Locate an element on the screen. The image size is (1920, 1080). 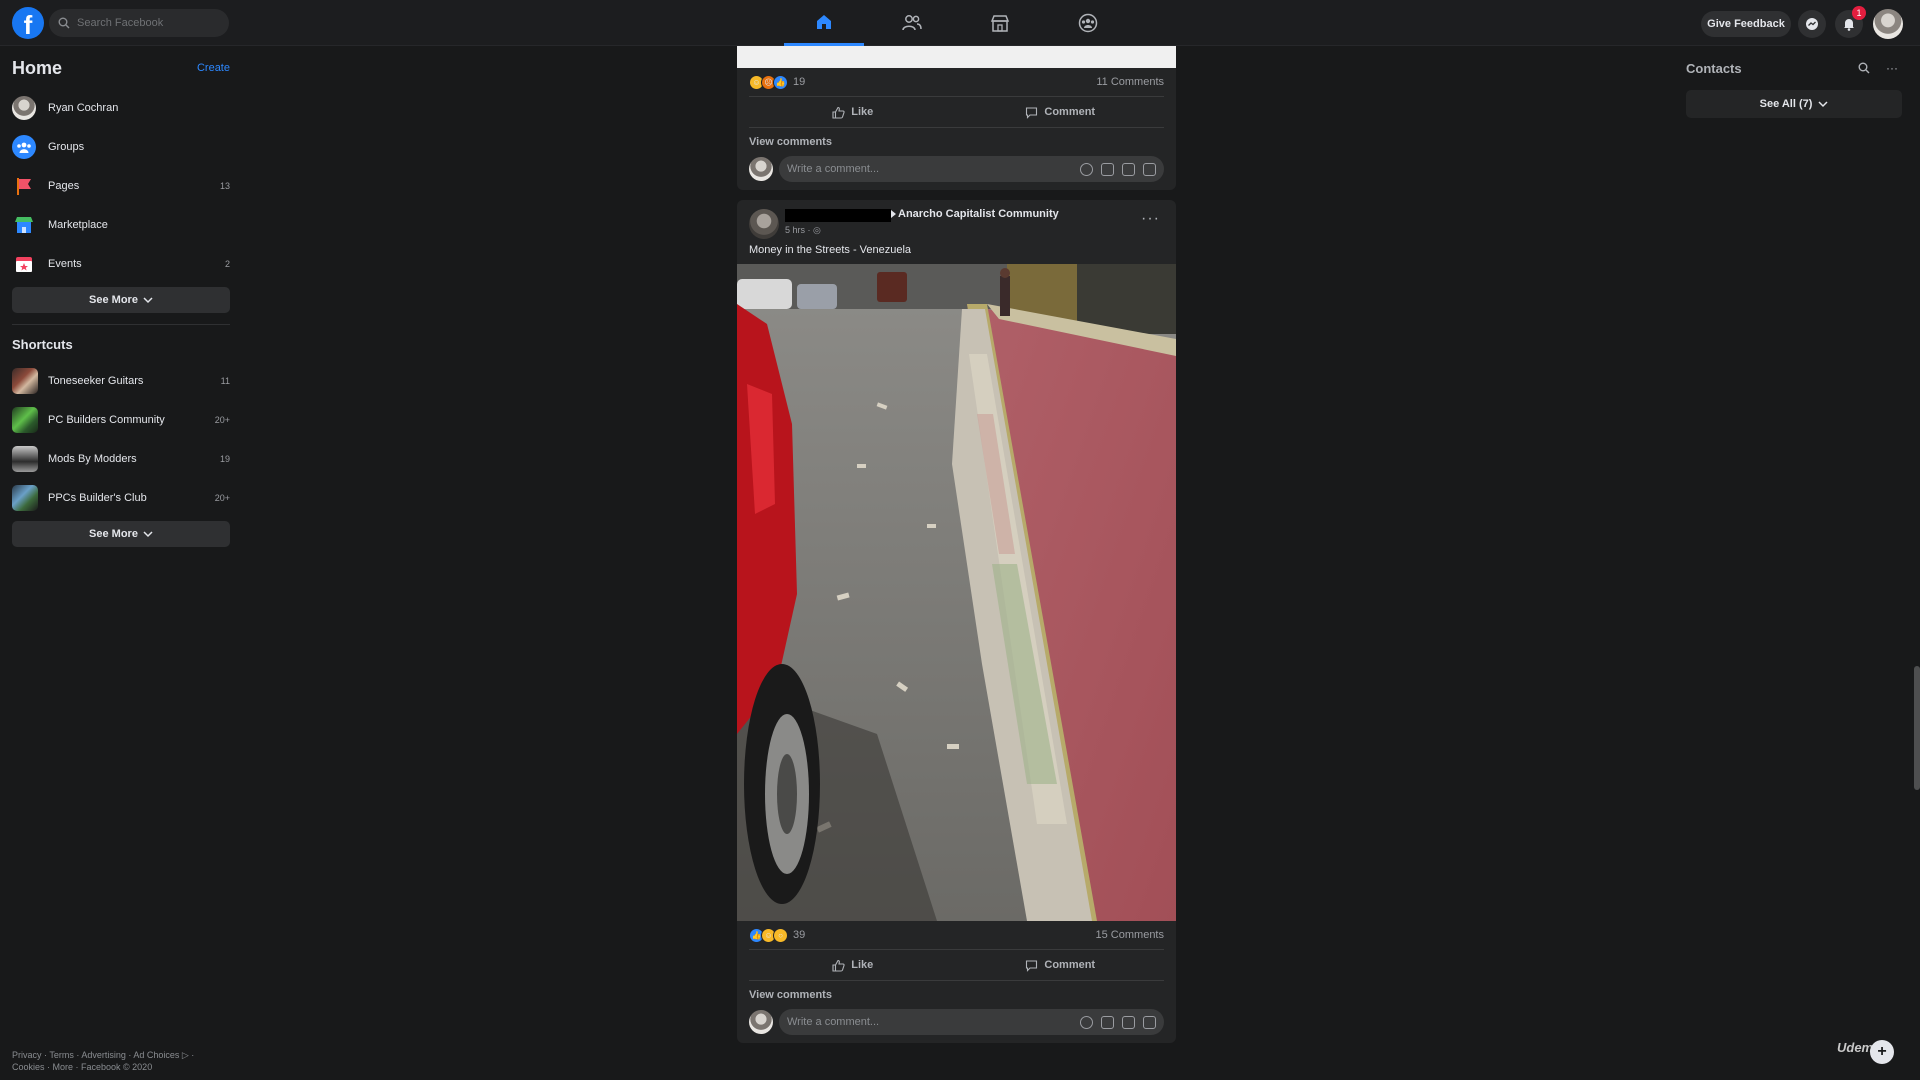
like-reaction-icon: 👍 is located at coordinates (780, 82).